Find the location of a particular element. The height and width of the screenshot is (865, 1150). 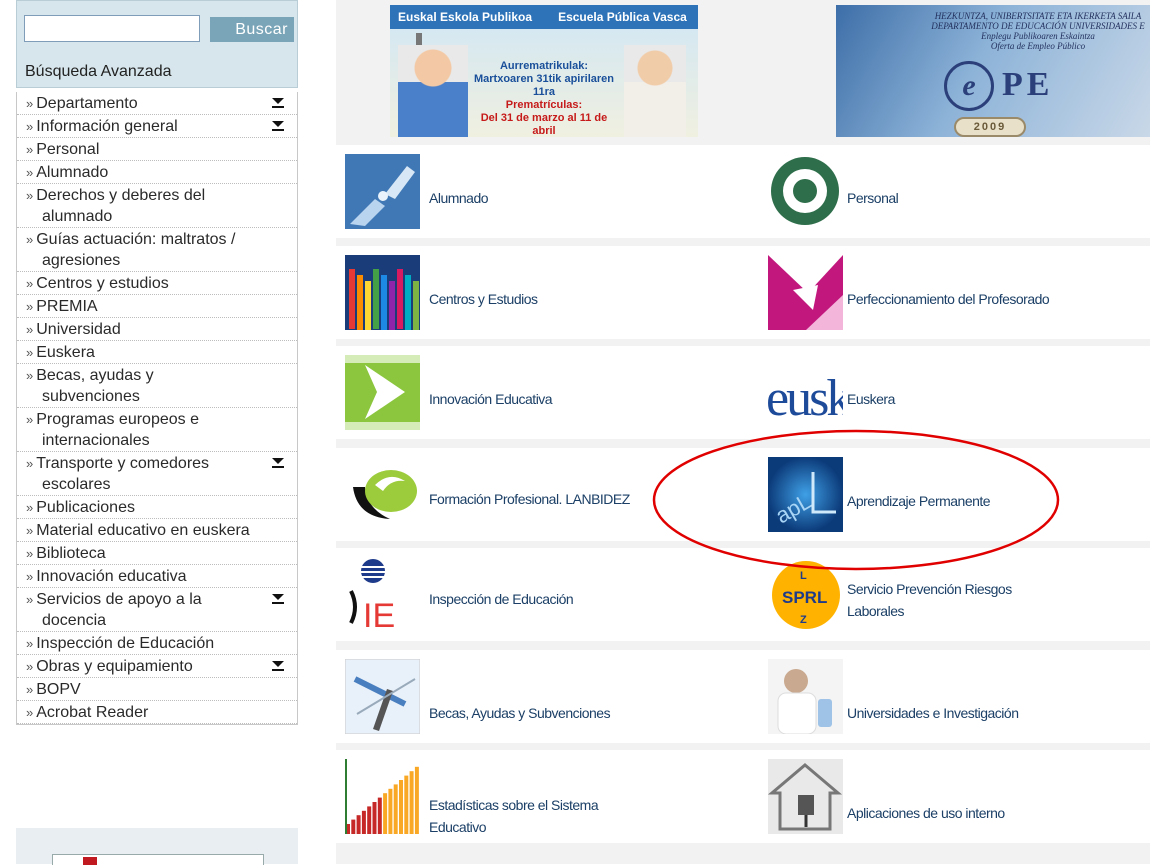

tile-link: Formación Profesional. LANBIDEZ is located at coordinates (548, 494).